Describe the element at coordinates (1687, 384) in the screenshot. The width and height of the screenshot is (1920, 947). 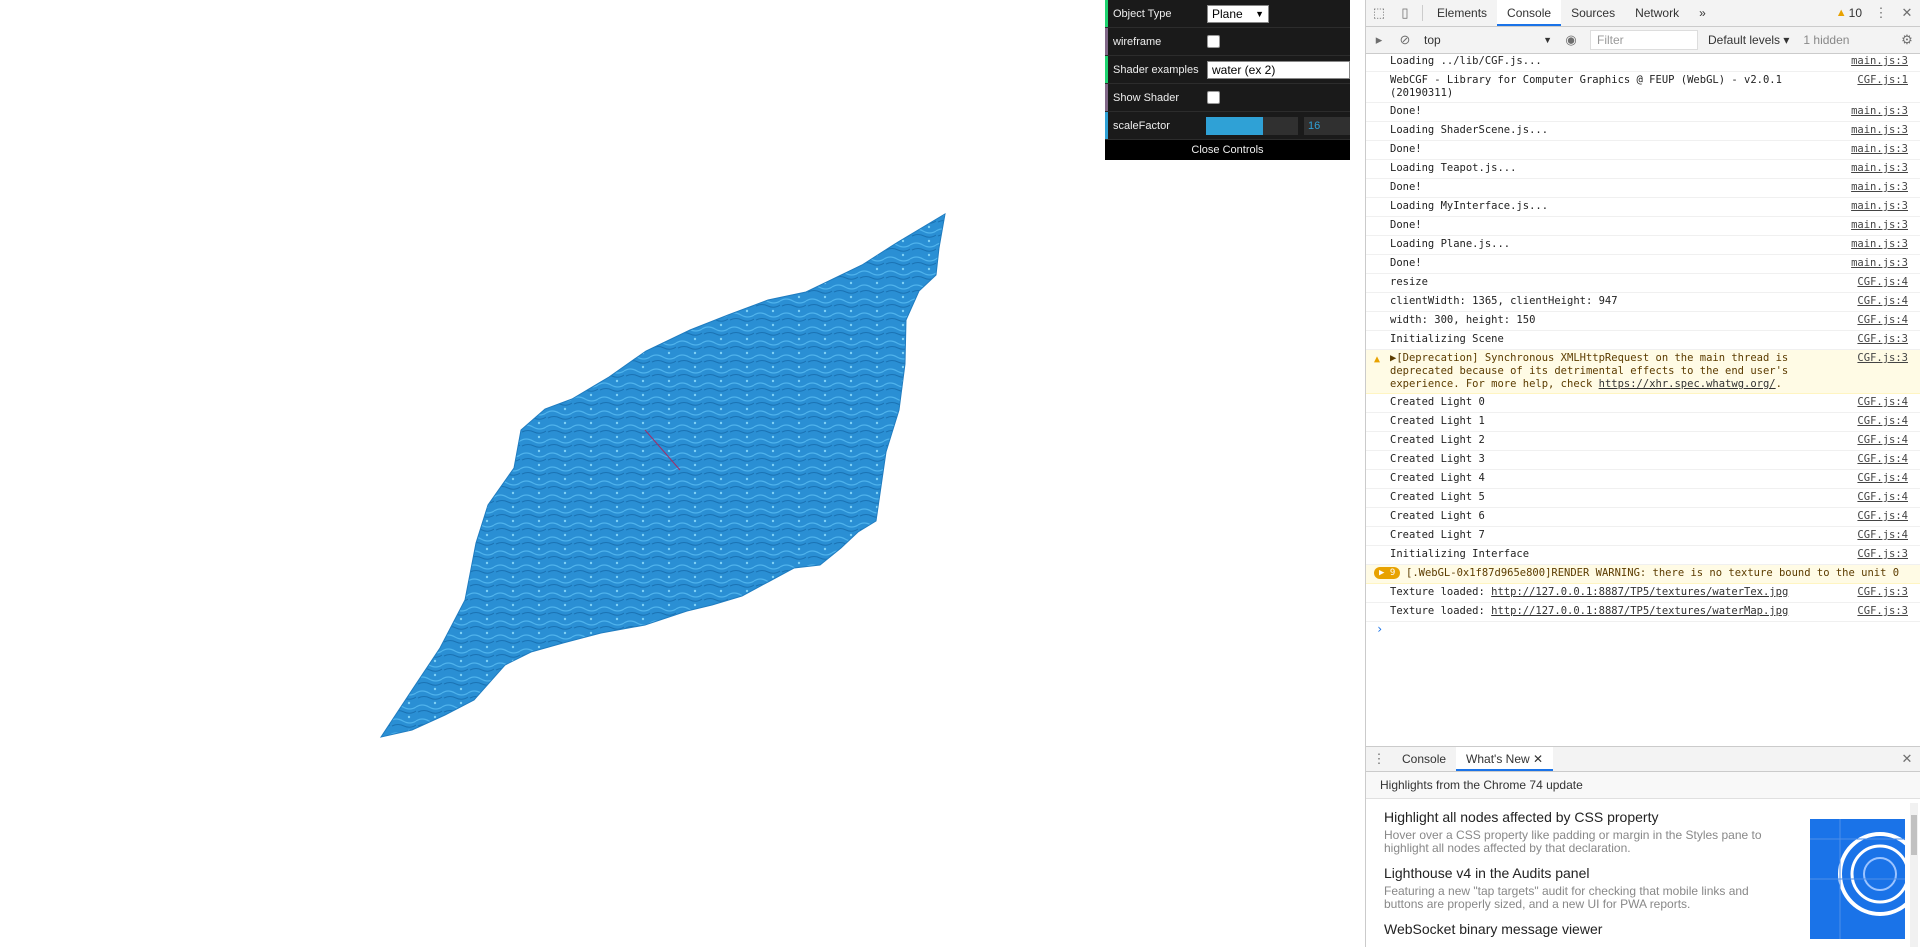
I see `deprecation-link: https://xhr.spec.whatwg.org/` at that location.